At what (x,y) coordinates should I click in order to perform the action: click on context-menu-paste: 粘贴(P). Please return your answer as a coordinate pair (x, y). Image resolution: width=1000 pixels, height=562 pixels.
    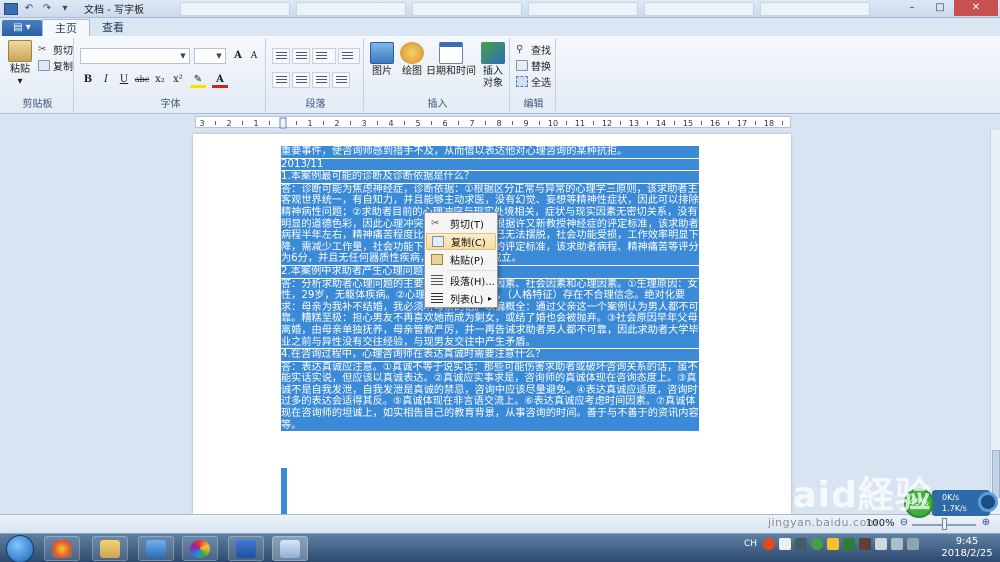
    Looking at the image, I should click on (461, 259).